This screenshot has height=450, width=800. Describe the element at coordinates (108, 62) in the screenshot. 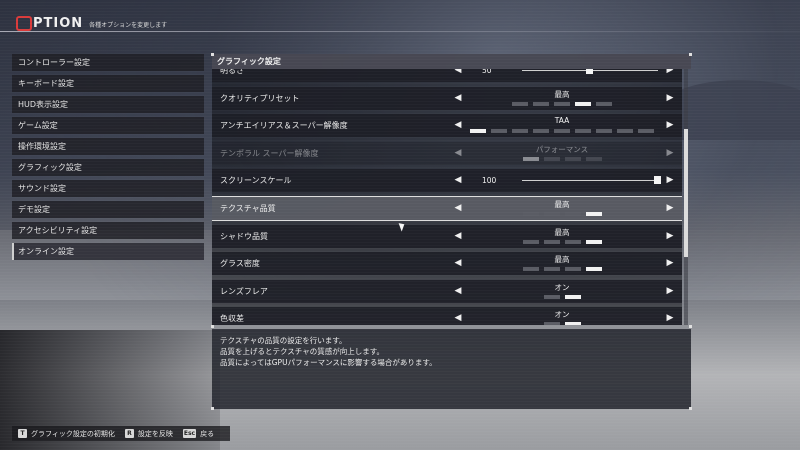

I see `sidebar-item-controller: コントローラー設定` at that location.